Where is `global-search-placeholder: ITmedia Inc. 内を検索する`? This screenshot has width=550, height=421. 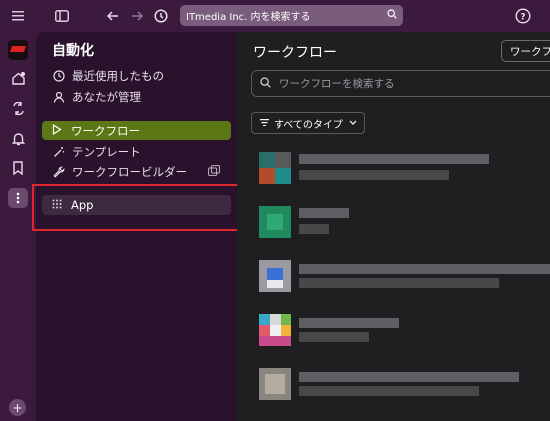 global-search-placeholder: ITmedia Inc. 内を検索する is located at coordinates (248, 17).